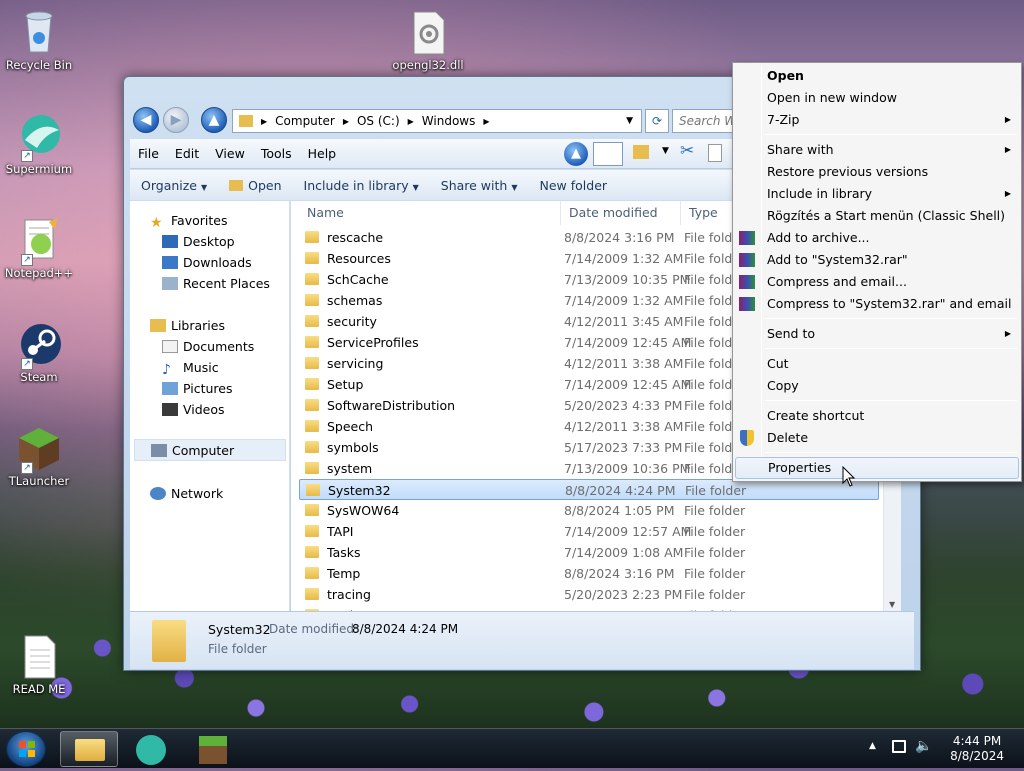 Image resolution: width=1024 pixels, height=771 pixels. I want to click on menu-tools: Tools, so click(276, 153).